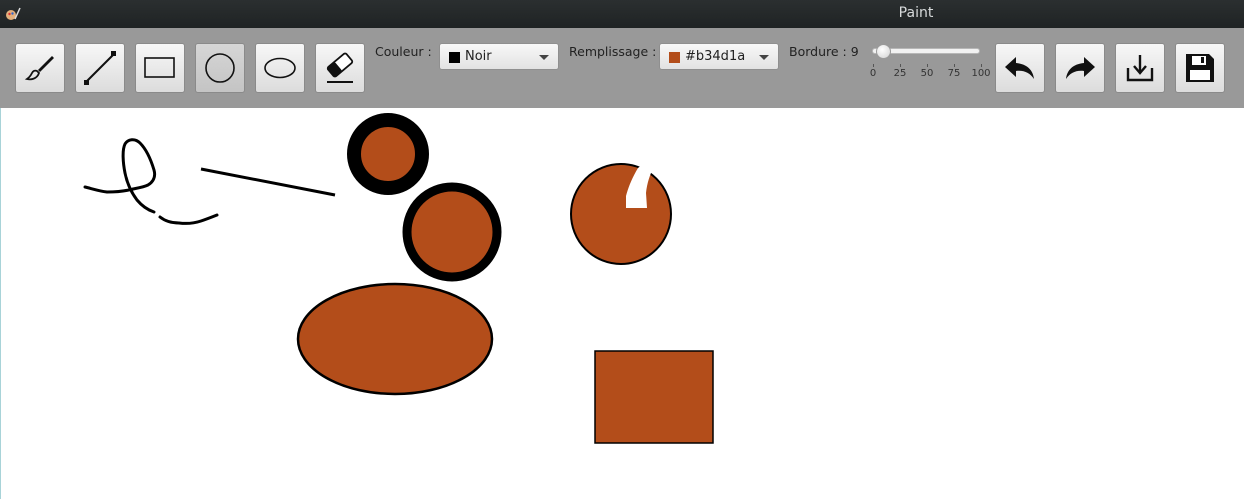 The width and height of the screenshot is (1244, 499). I want to click on rectangle-tool-button, so click(160, 68).